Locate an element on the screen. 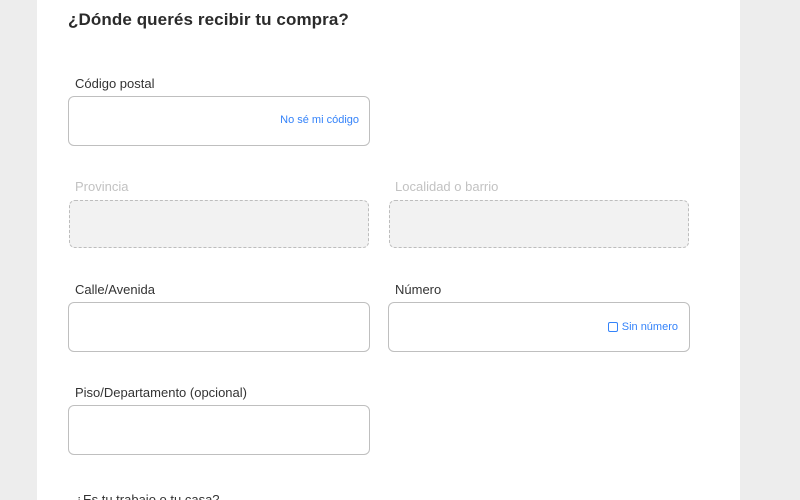 The image size is (800, 500). unknown-postal-code-link: No sé mi código is located at coordinates (319, 120).